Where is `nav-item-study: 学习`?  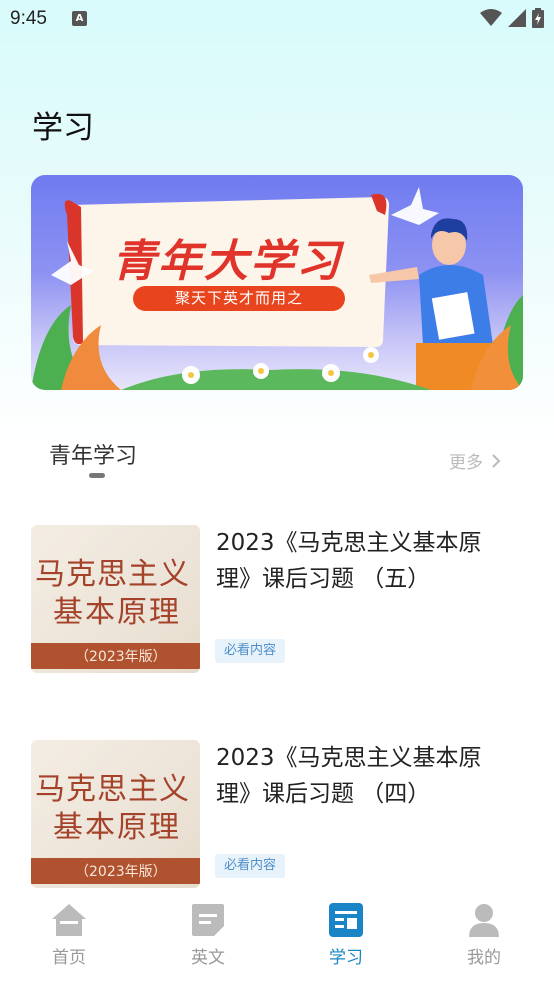
nav-item-study: 学习 is located at coordinates (346, 935).